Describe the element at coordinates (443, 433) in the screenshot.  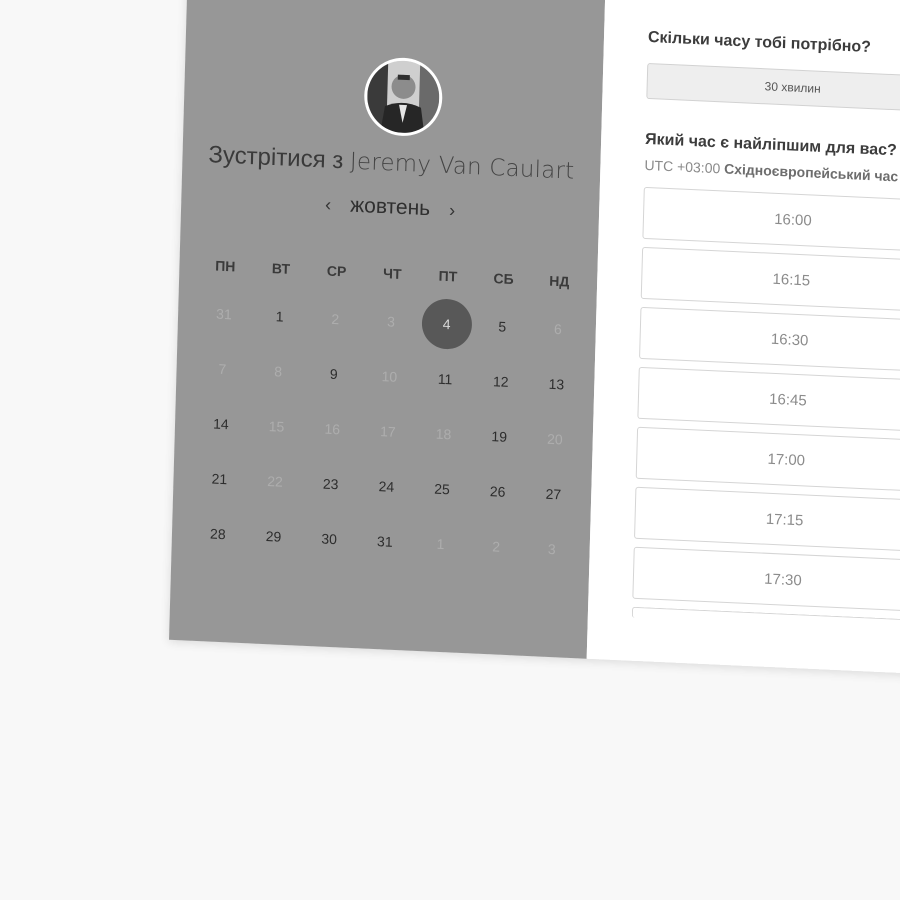
I see `calendar-day: 18` at that location.